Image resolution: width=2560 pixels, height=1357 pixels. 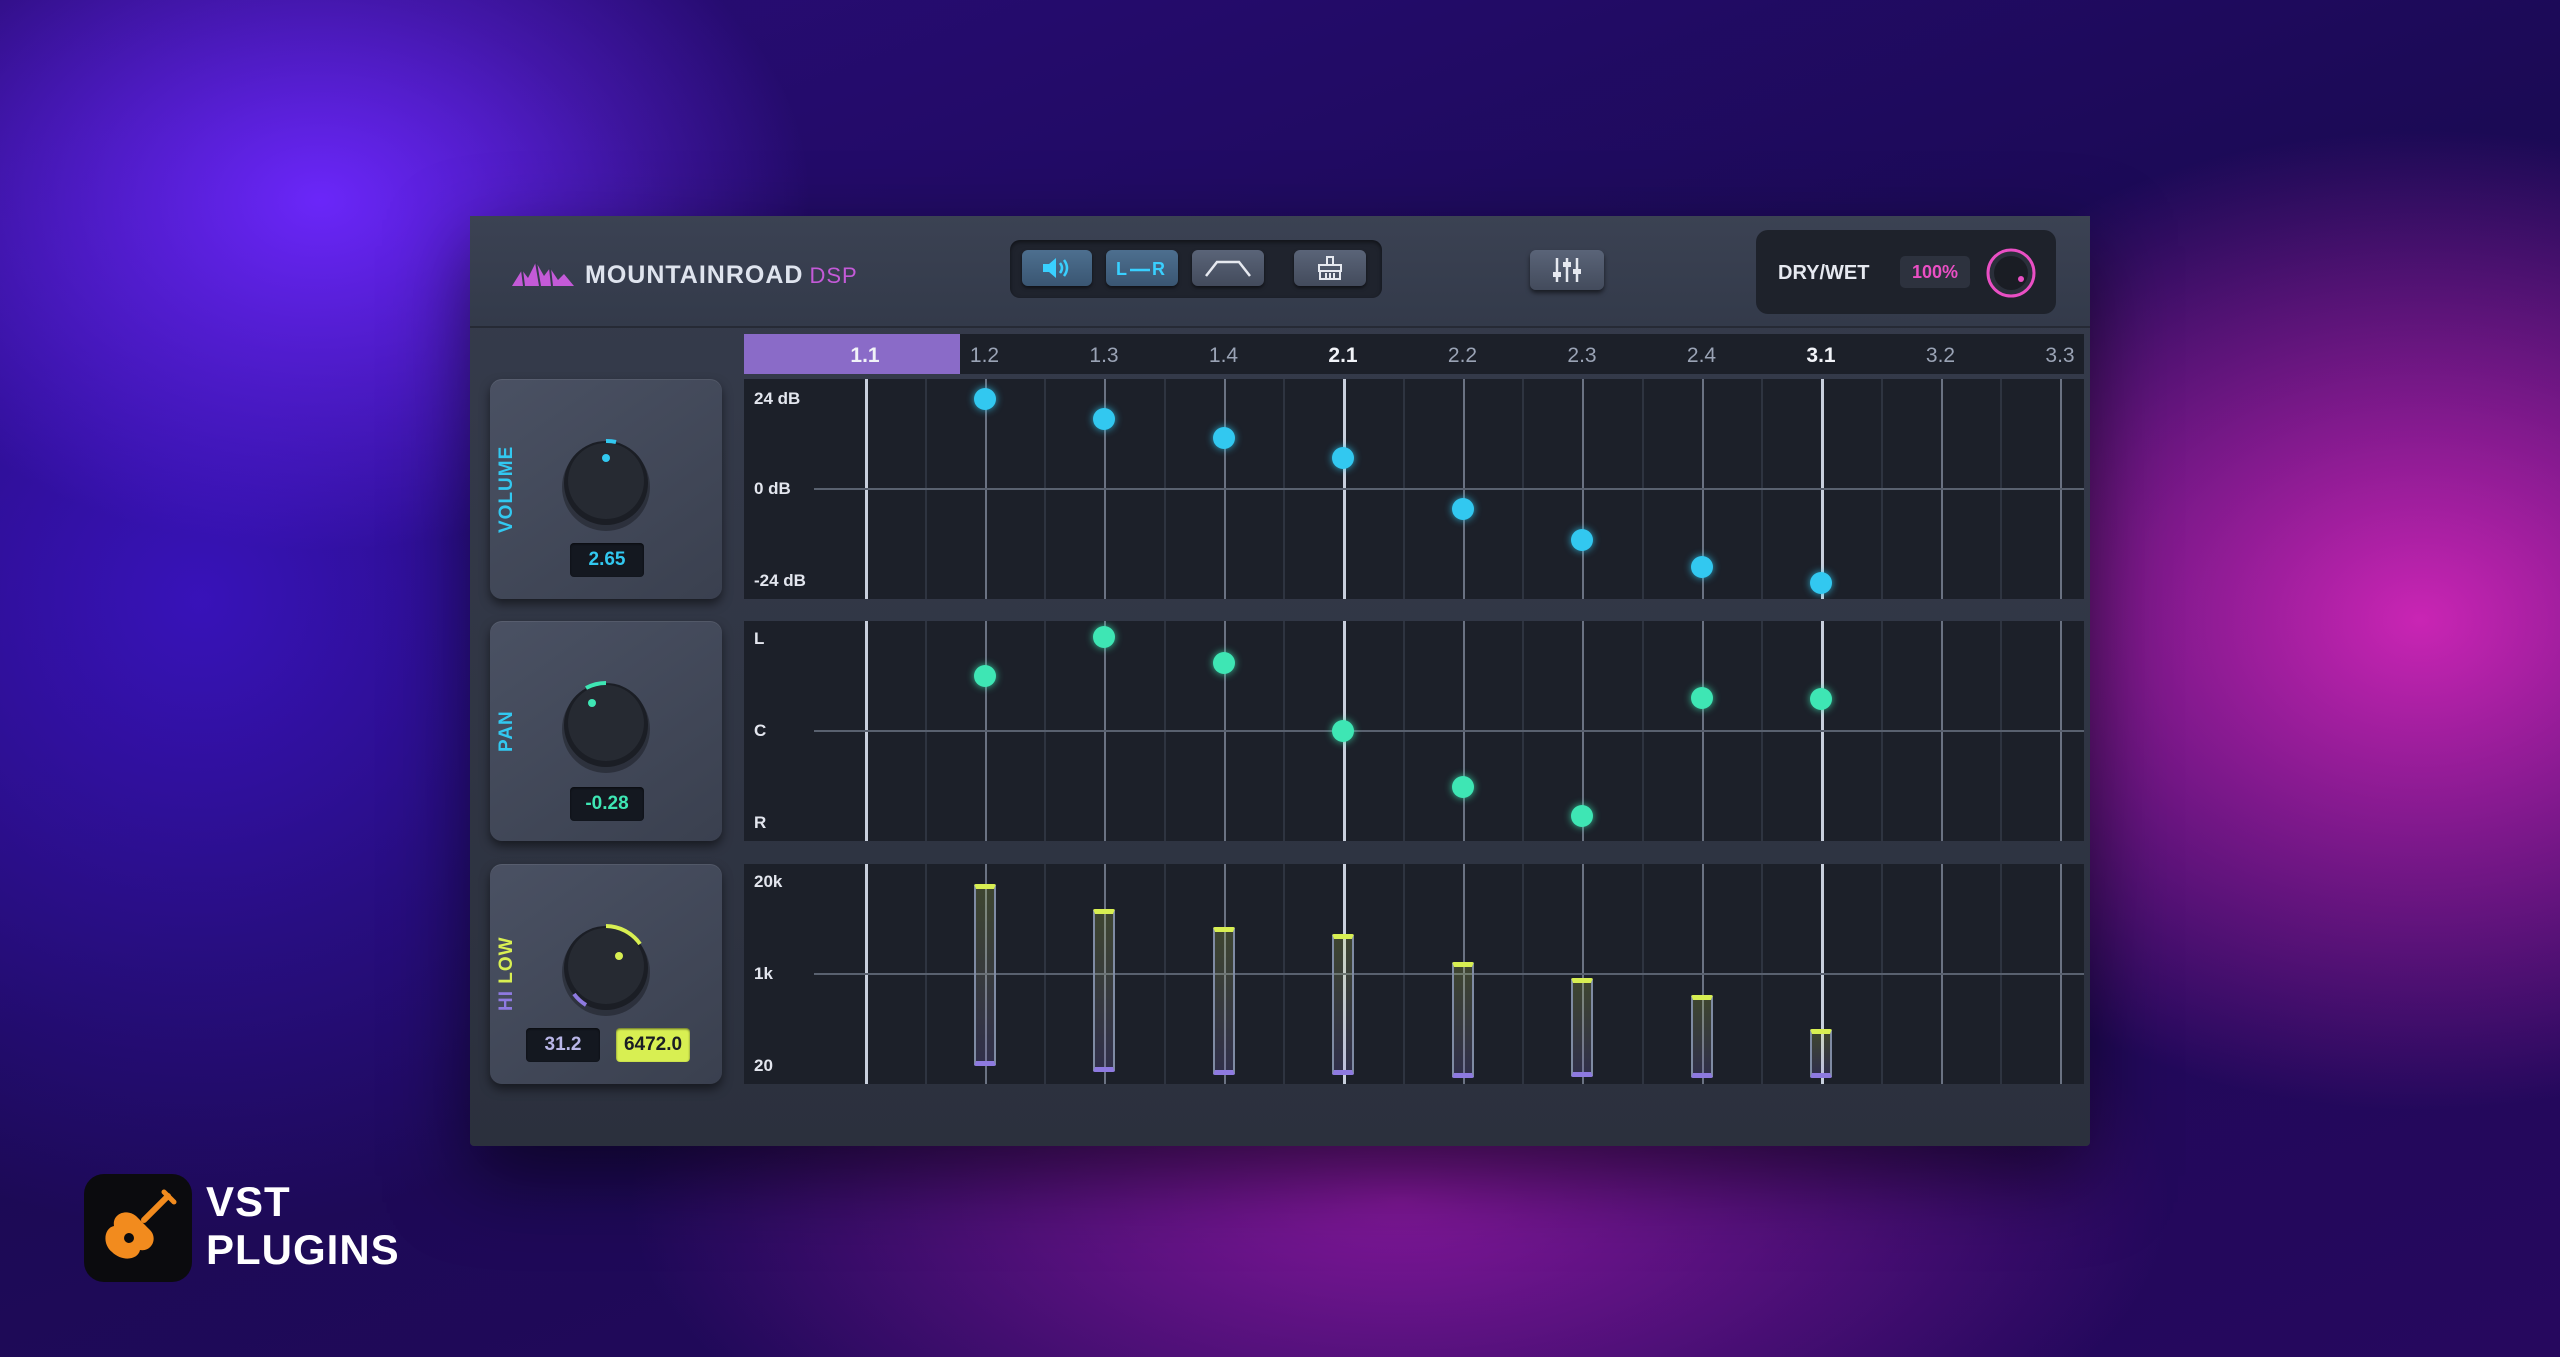 What do you see at coordinates (1449, 974) in the screenshot?
I see `filter-mid-line` at bounding box center [1449, 974].